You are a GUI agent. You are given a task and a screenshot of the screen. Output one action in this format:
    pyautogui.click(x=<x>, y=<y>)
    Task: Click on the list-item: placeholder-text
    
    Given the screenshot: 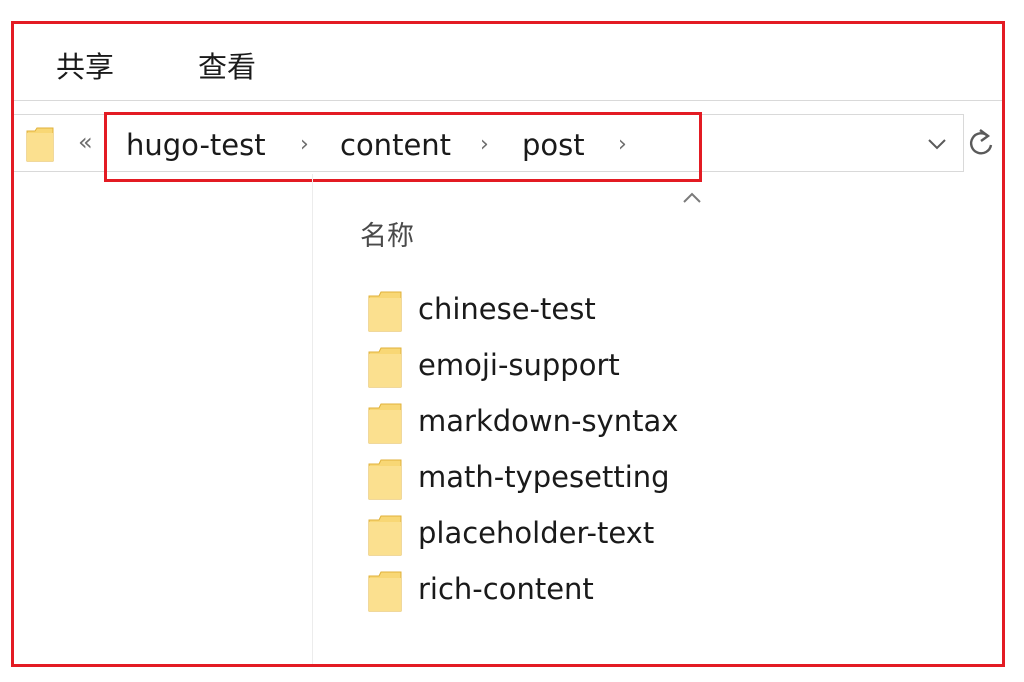 What is the action you would take?
    pyautogui.click(x=548, y=538)
    